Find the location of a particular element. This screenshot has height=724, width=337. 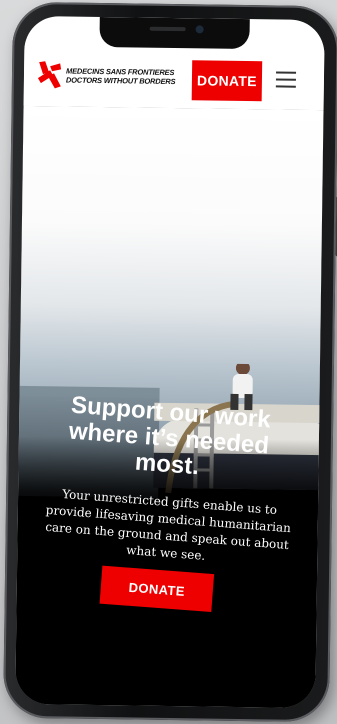

phone-notch is located at coordinates (174, 33).